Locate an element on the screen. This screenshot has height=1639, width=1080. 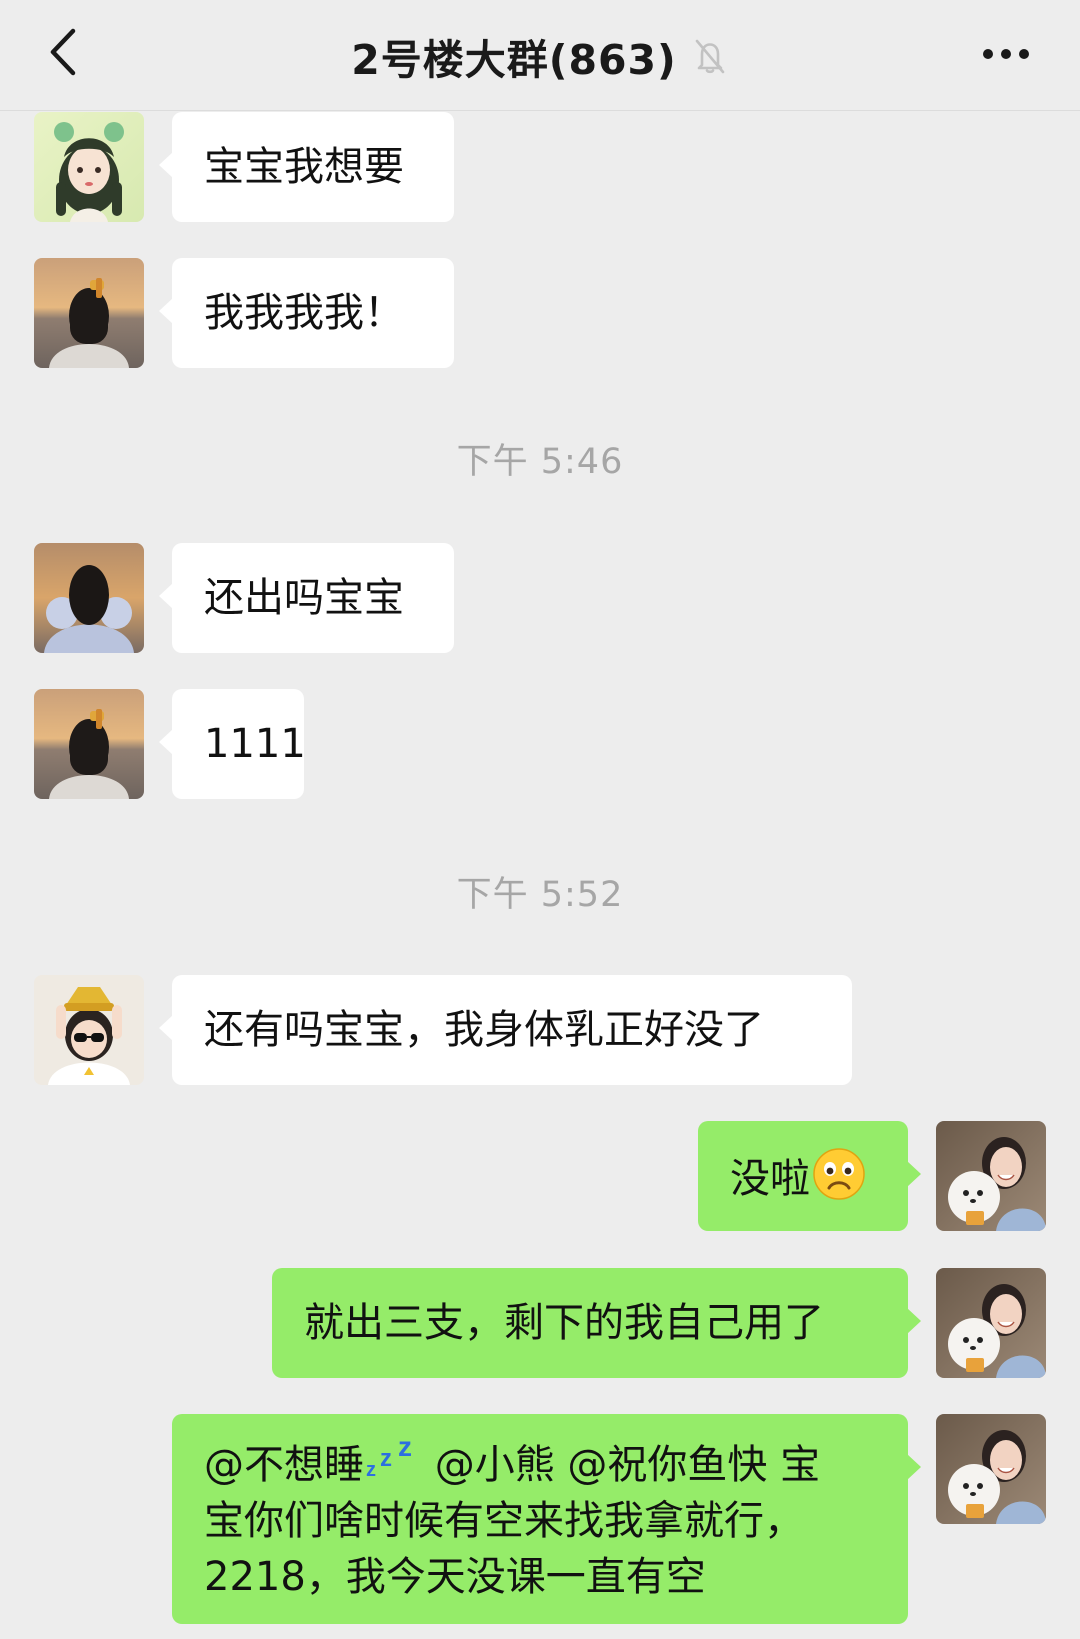
message-line: 宝你们啥时候有空来找我拿就行， is located at coordinates (504, 1521).